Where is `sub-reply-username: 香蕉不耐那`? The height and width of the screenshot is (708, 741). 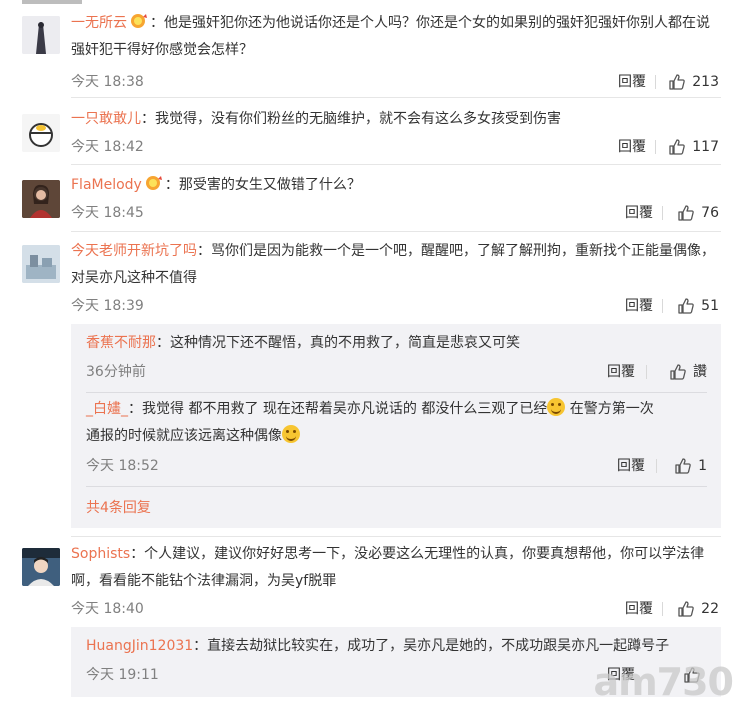
sub-reply-username: 香蕉不耐那 is located at coordinates (121, 343).